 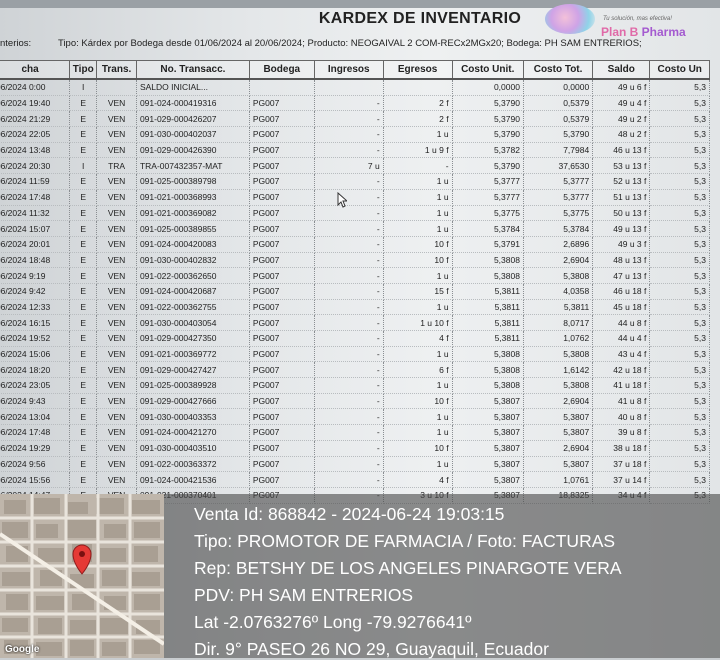 I want to click on table-cell: 49 u 13 f, so click(x=621, y=228).